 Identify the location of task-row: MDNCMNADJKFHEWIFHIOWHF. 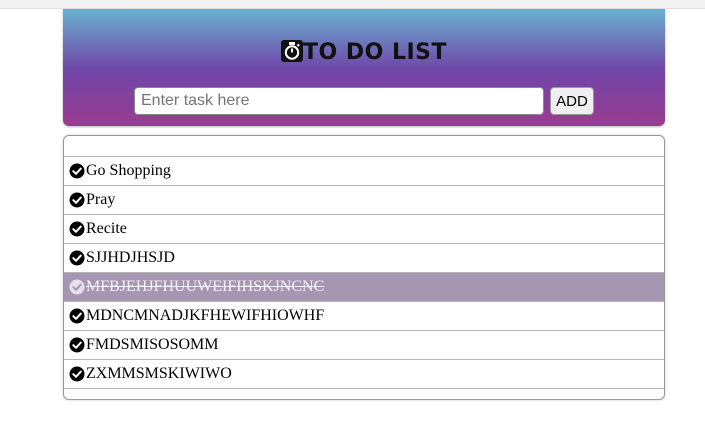
(364, 316).